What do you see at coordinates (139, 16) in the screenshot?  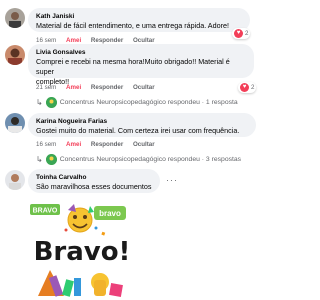 I see `comment-author: Kath Janiski` at bounding box center [139, 16].